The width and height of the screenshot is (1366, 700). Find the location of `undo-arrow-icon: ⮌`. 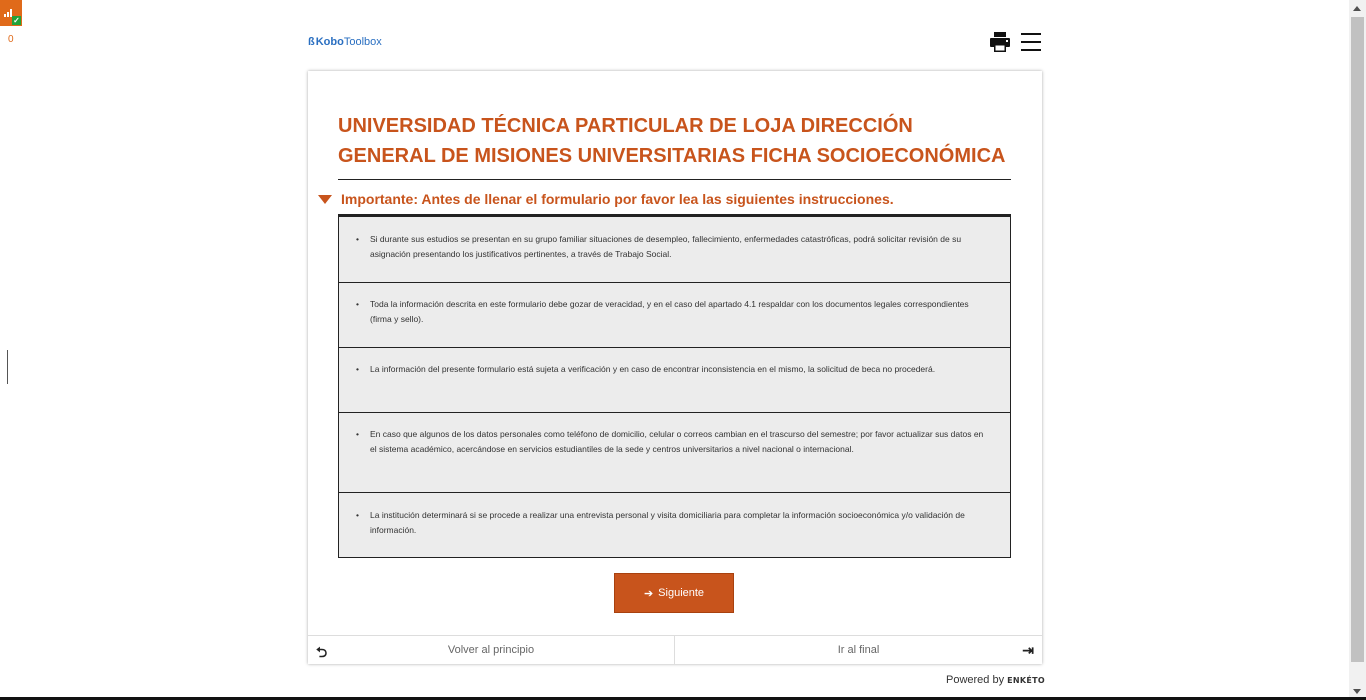

undo-arrow-icon: ⮌ is located at coordinates (322, 652).